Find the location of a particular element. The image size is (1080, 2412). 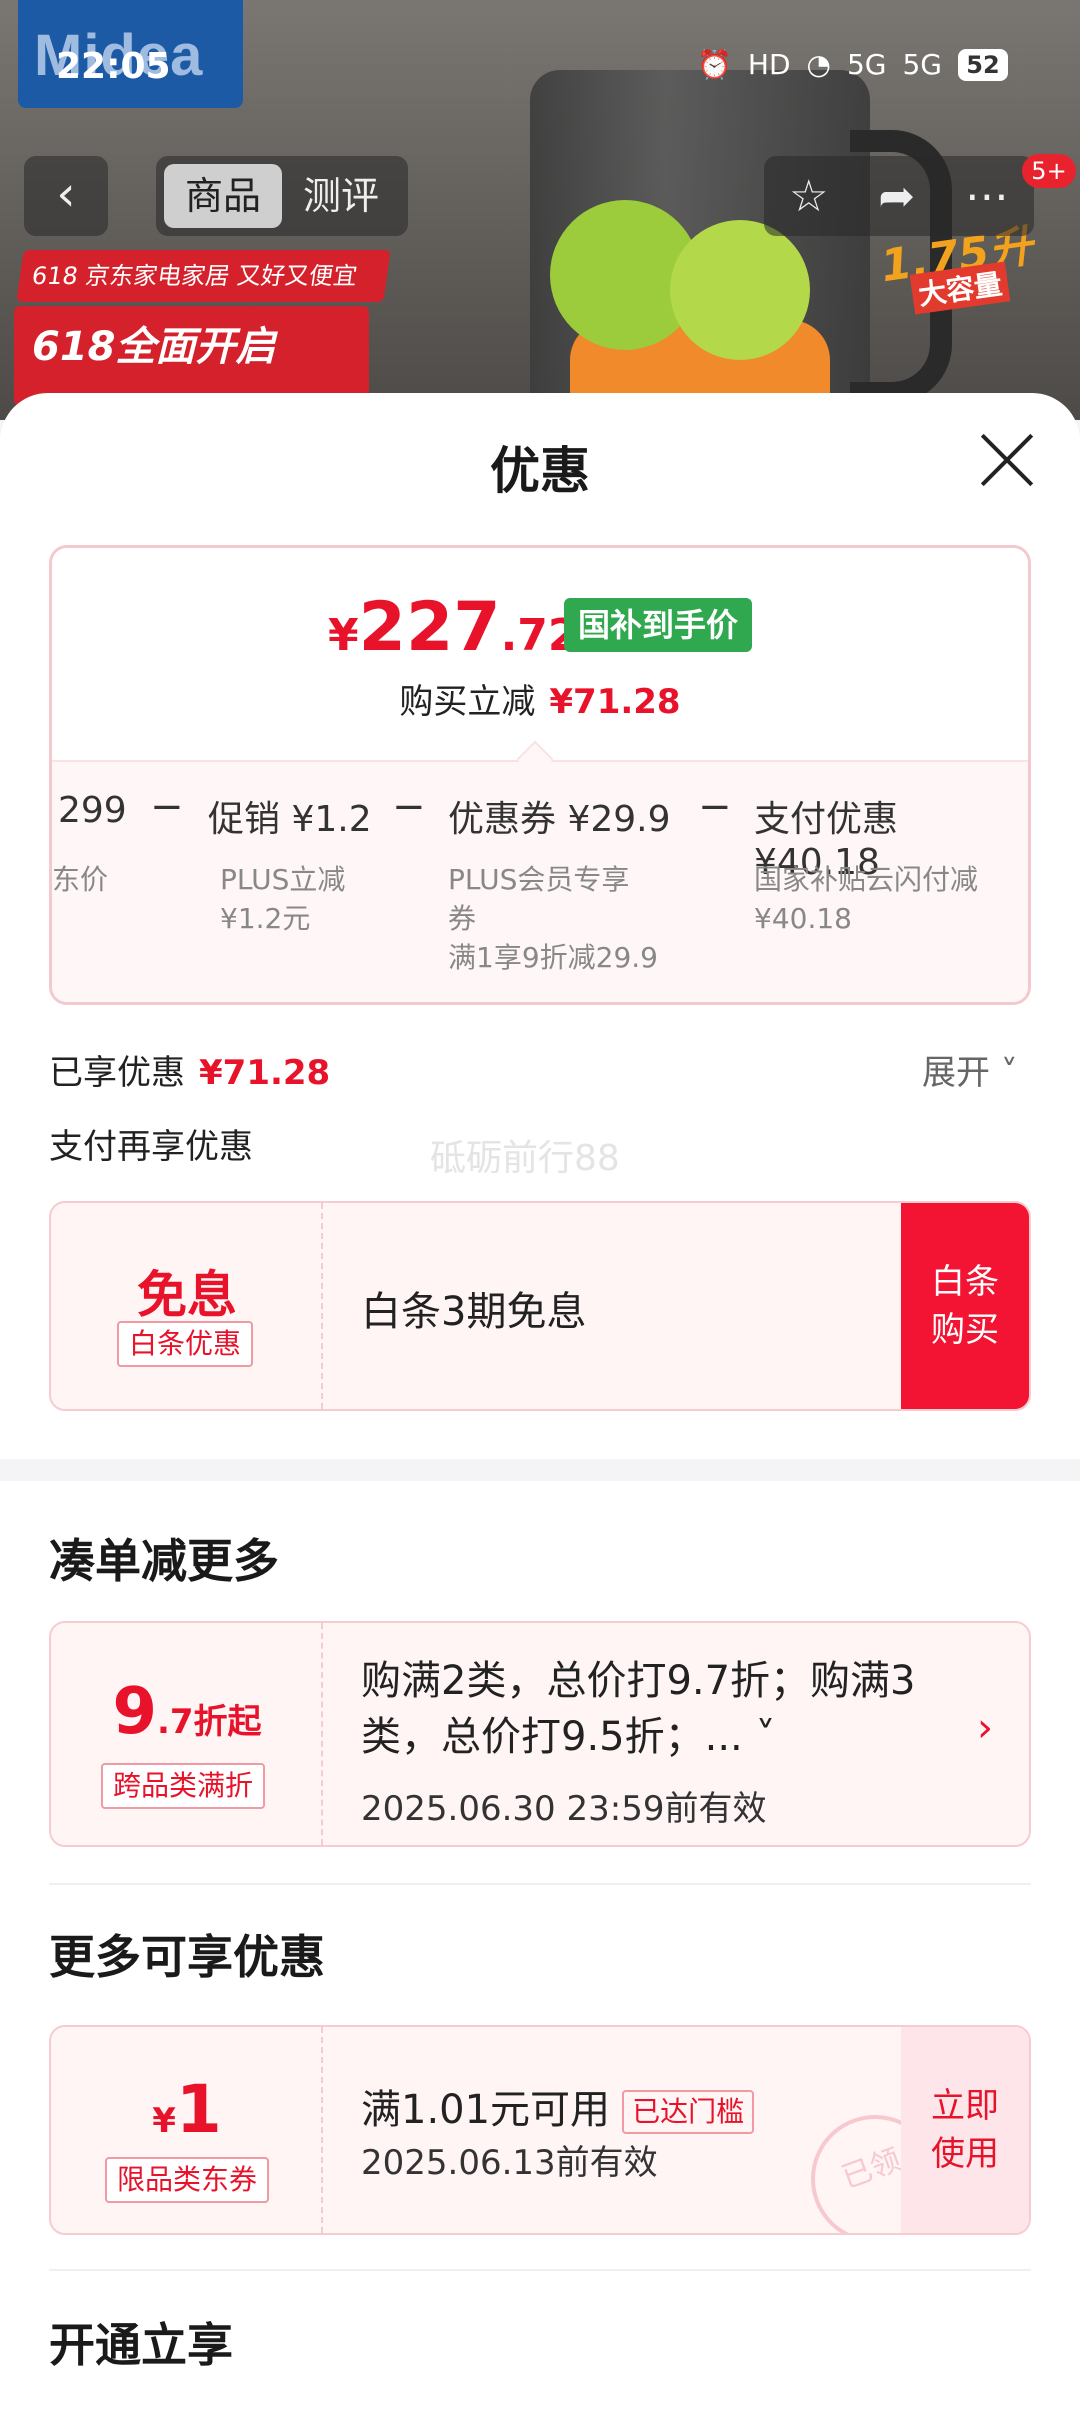

price-currency: ¥ is located at coordinates (343, 635).